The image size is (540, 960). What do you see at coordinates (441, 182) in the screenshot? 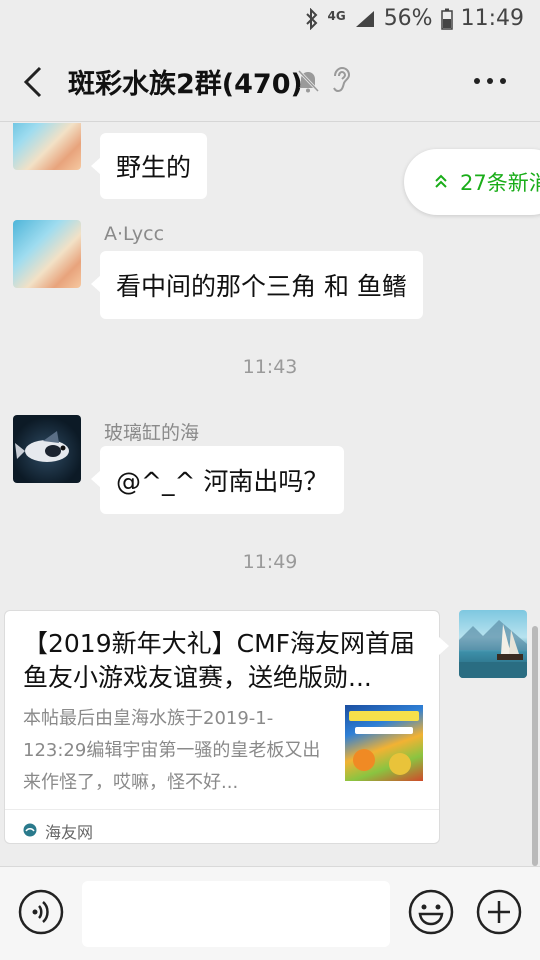
I see `double-chevron-up-icon` at bounding box center [441, 182].